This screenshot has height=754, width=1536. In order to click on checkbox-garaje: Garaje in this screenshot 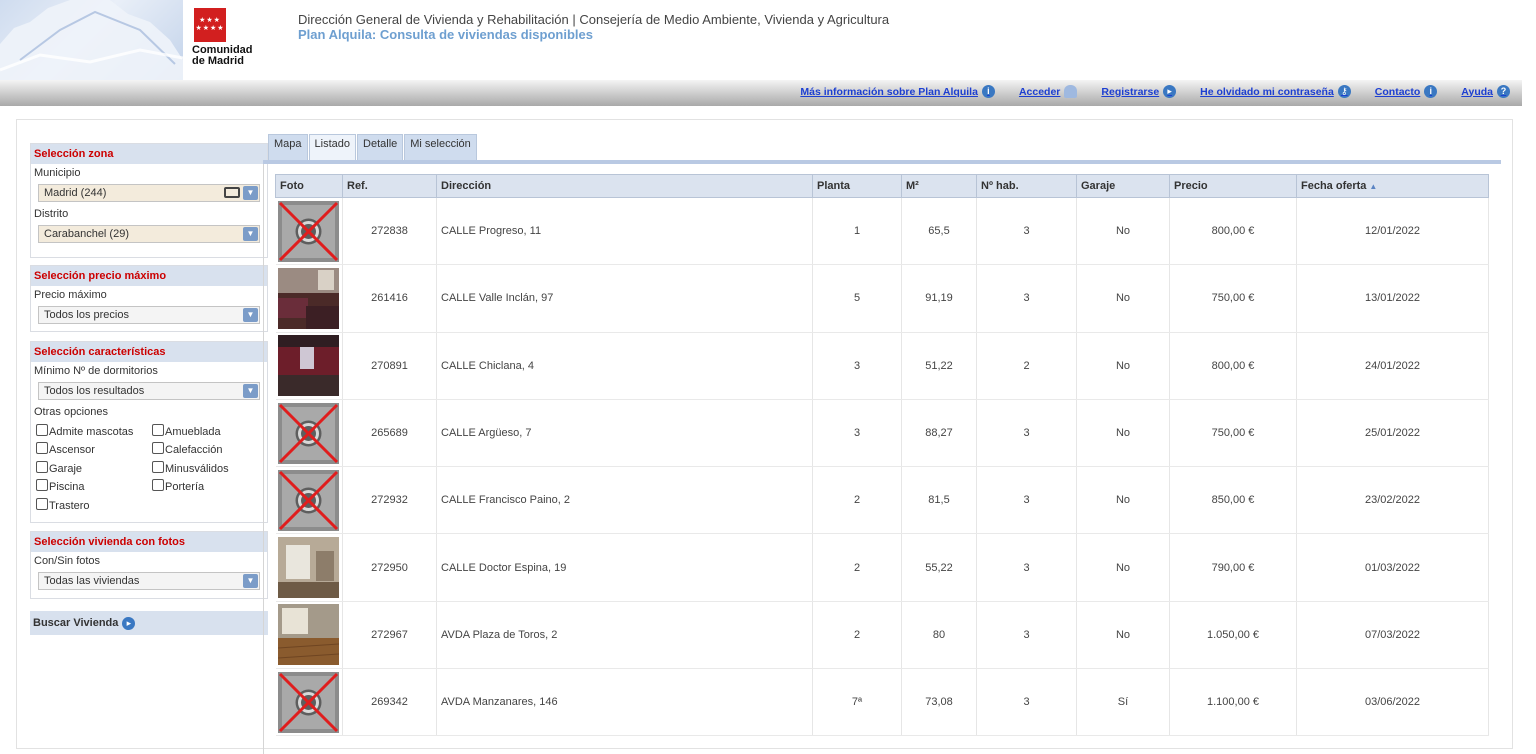, I will do `click(94, 469)`.